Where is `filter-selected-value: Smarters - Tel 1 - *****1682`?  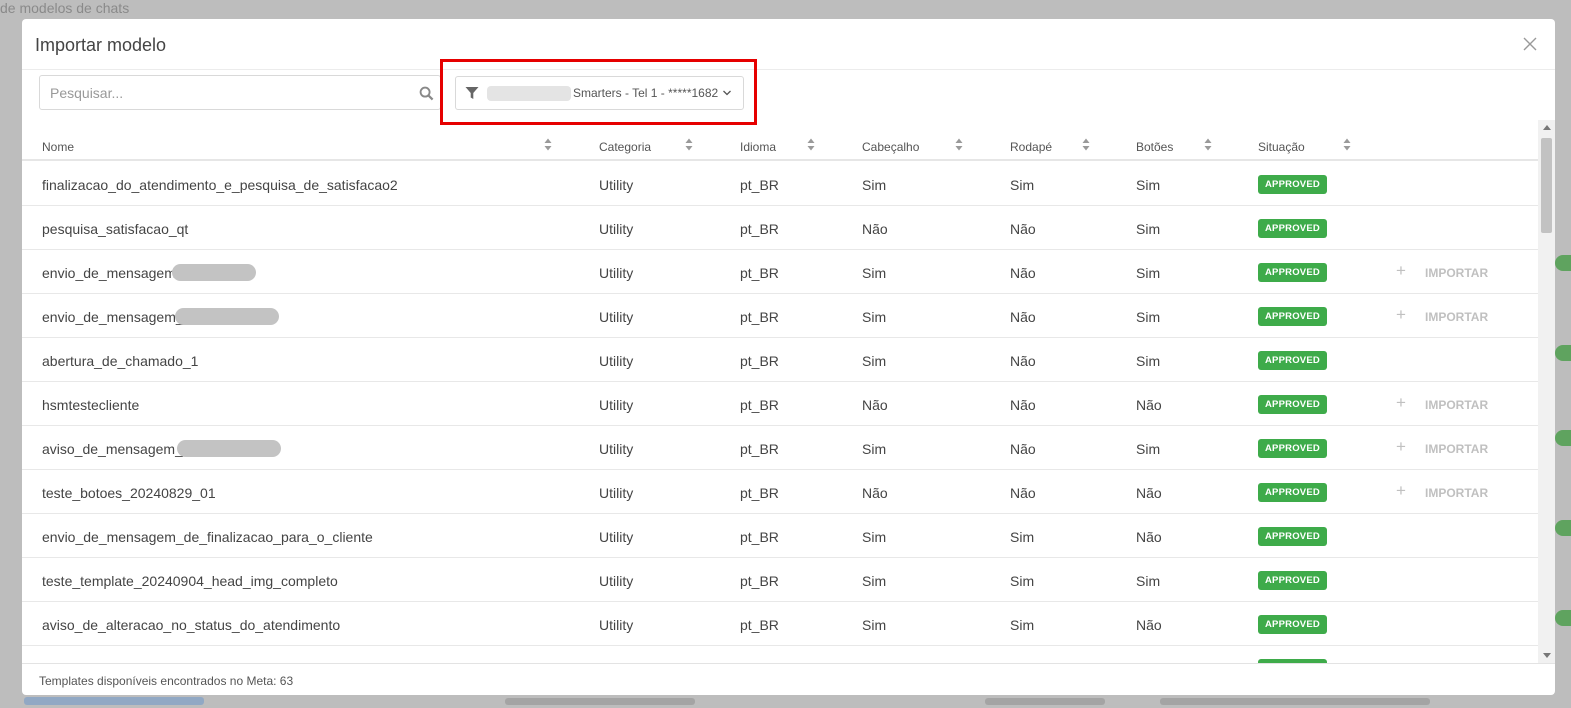
filter-selected-value: Smarters - Tel 1 - *****1682 is located at coordinates (646, 93).